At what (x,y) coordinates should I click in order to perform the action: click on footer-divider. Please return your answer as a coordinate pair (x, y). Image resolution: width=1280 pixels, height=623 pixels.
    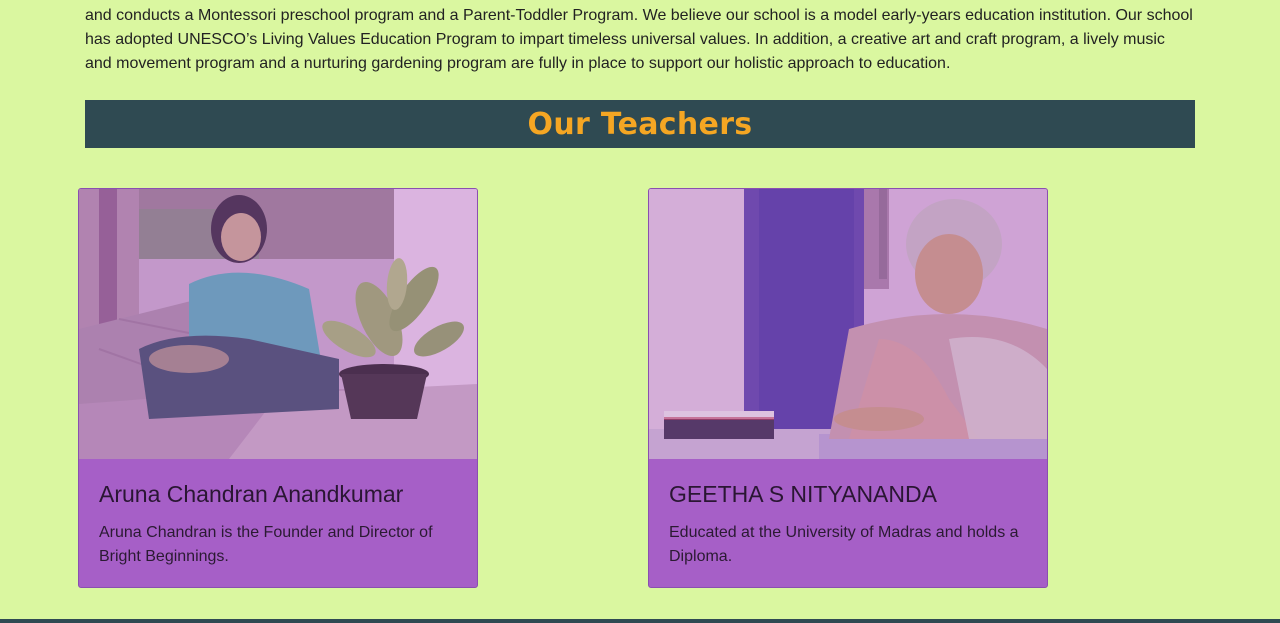
    Looking at the image, I should click on (640, 621).